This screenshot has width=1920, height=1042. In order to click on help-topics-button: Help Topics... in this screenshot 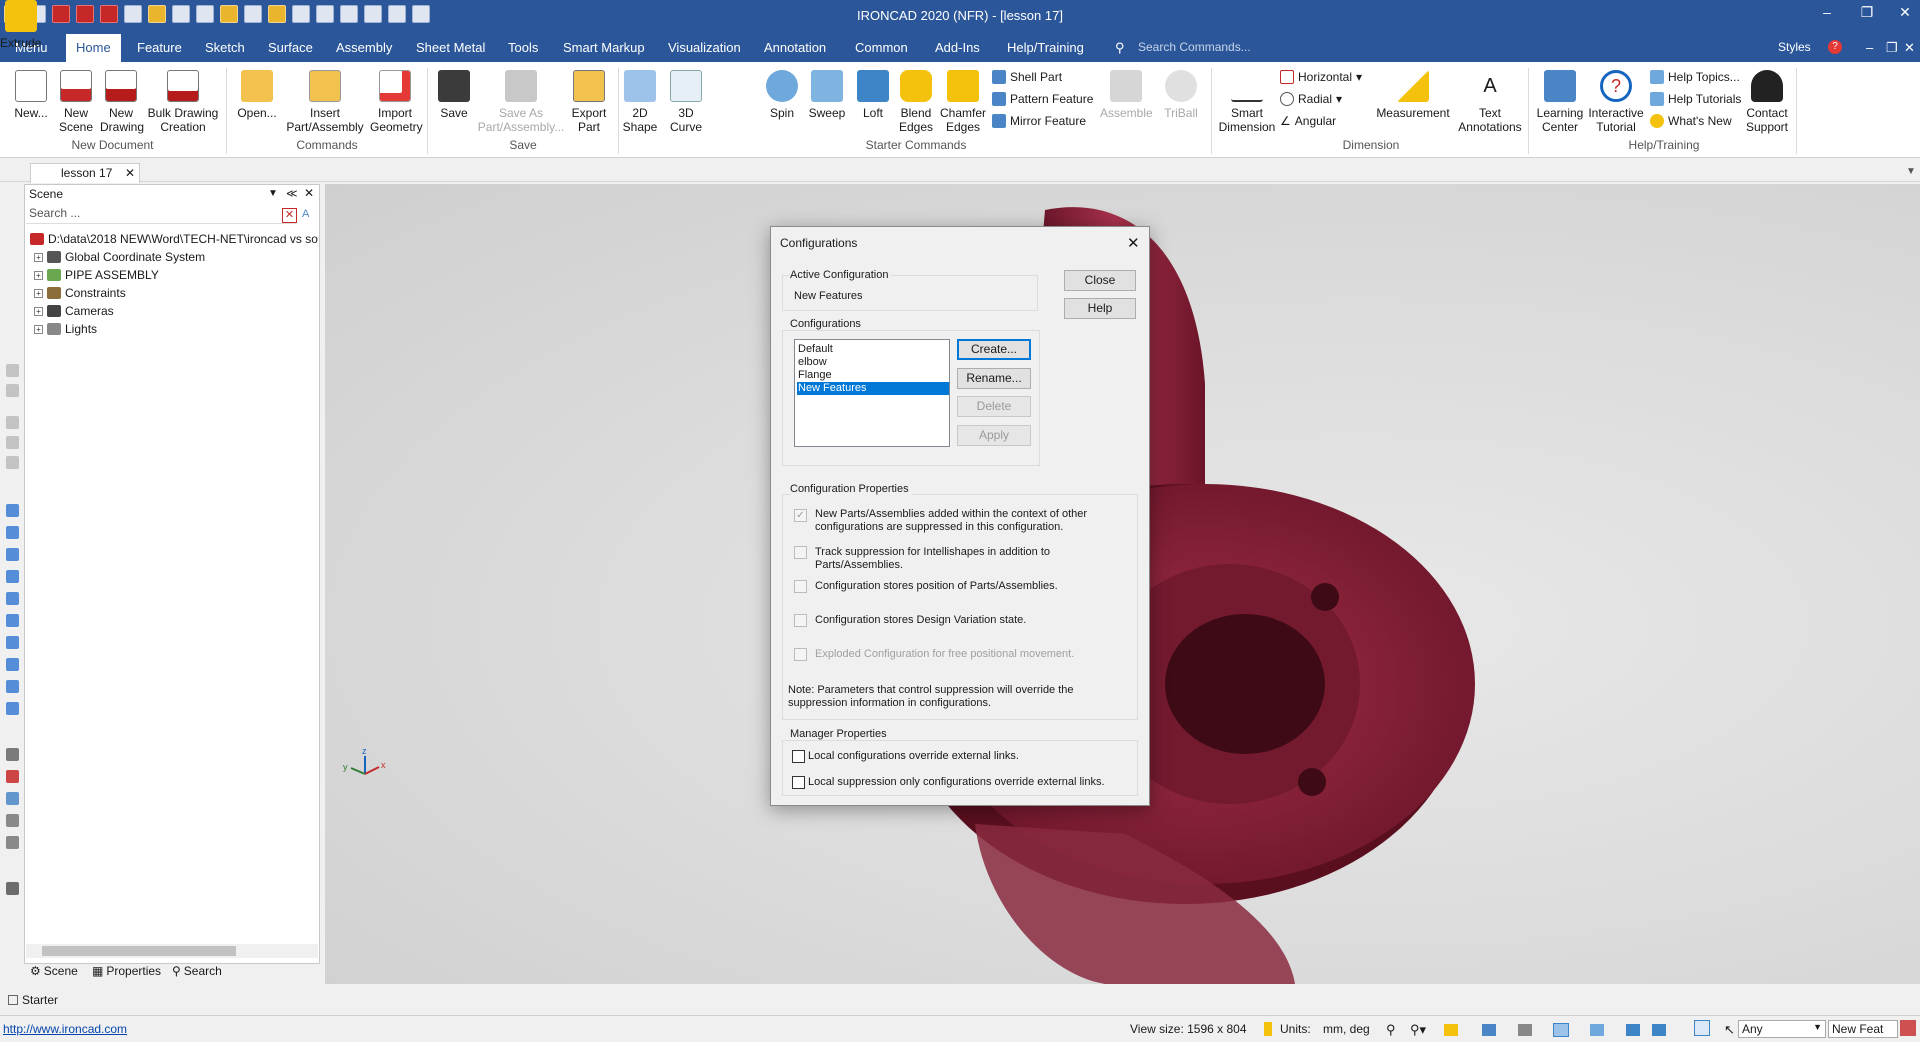, I will do `click(1695, 77)`.